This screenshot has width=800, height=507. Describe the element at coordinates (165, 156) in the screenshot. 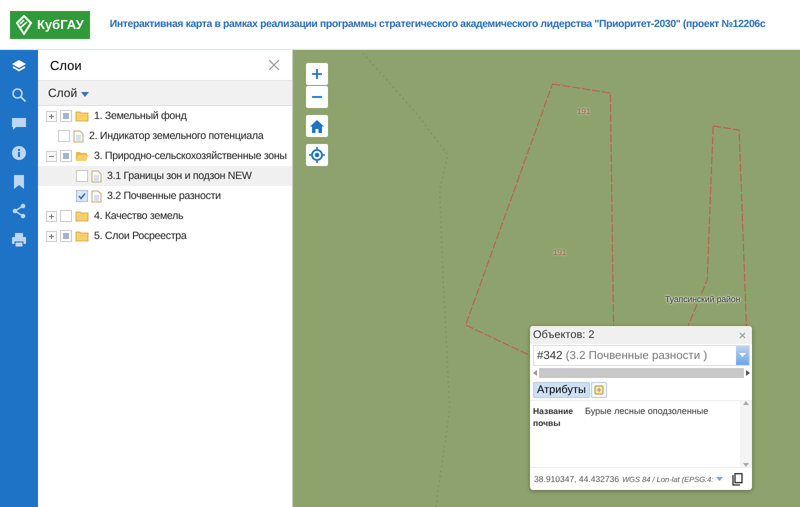

I see `tree-row: 3. Природно-сельскохозяйственные зоны` at that location.